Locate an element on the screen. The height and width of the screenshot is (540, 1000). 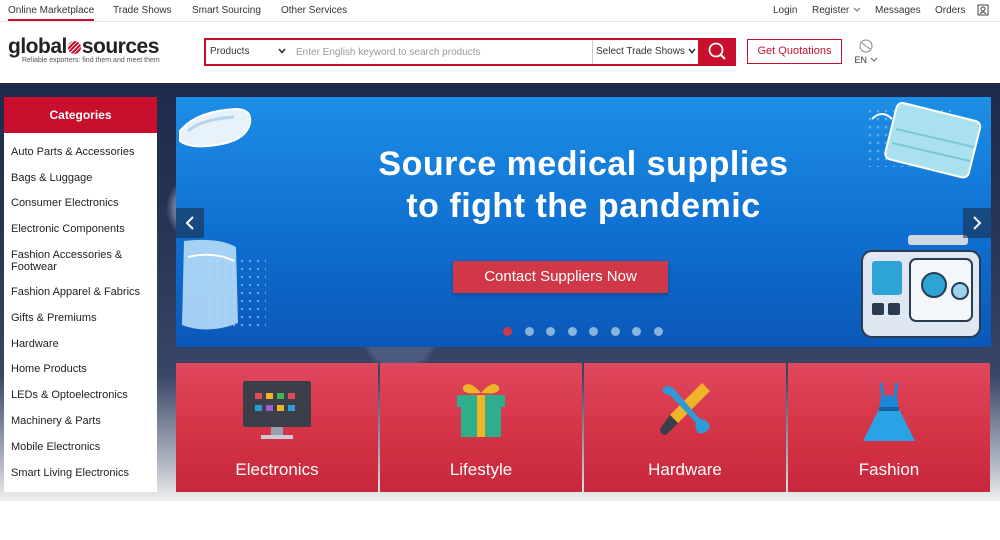
logo-text-global: global is located at coordinates (37, 46).